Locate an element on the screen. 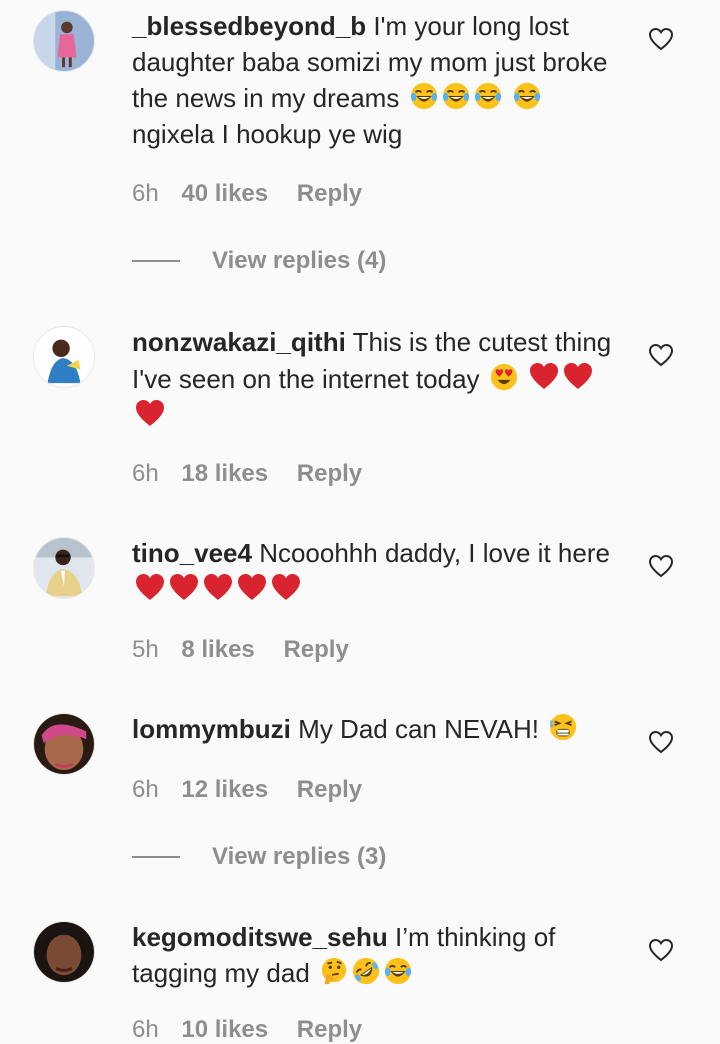 The width and height of the screenshot is (720, 1044). comment-meta: 6h 10 likes Reply is located at coordinates (247, 1030).